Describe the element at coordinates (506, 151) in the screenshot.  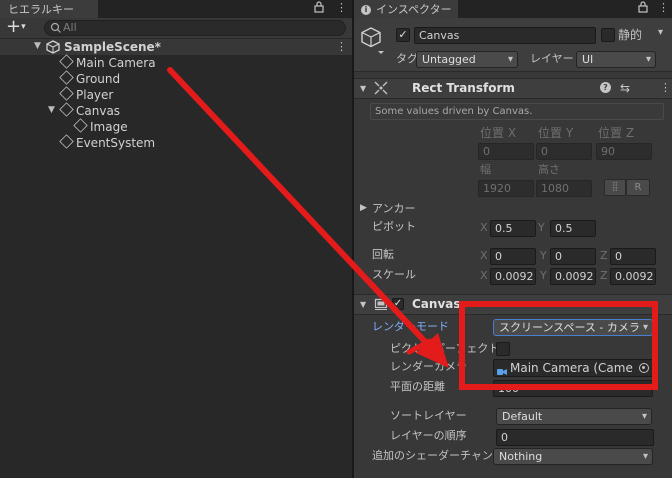
I see `pos-x-field: 0` at that location.